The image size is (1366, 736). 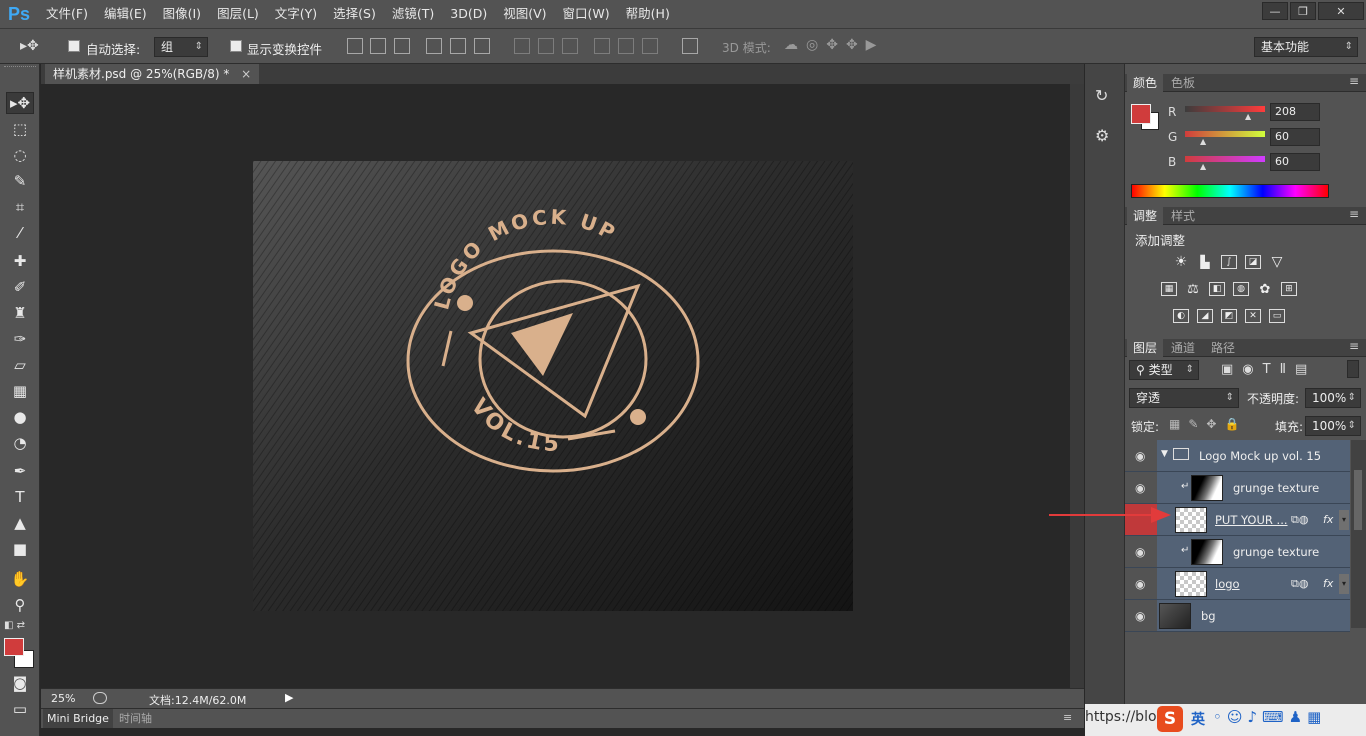 What do you see at coordinates (1289, 289) in the screenshot?
I see `color-lookup-icon: ⊞` at bounding box center [1289, 289].